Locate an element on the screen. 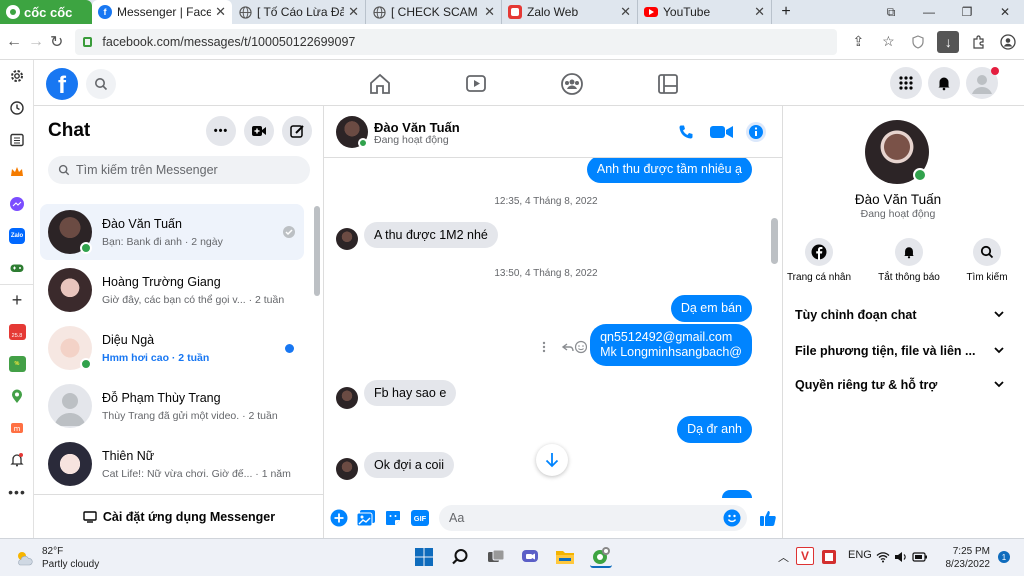 The width and height of the screenshot is (1024, 576). tab-messenger: f Messenger | Faceb ✕ is located at coordinates (162, 12).